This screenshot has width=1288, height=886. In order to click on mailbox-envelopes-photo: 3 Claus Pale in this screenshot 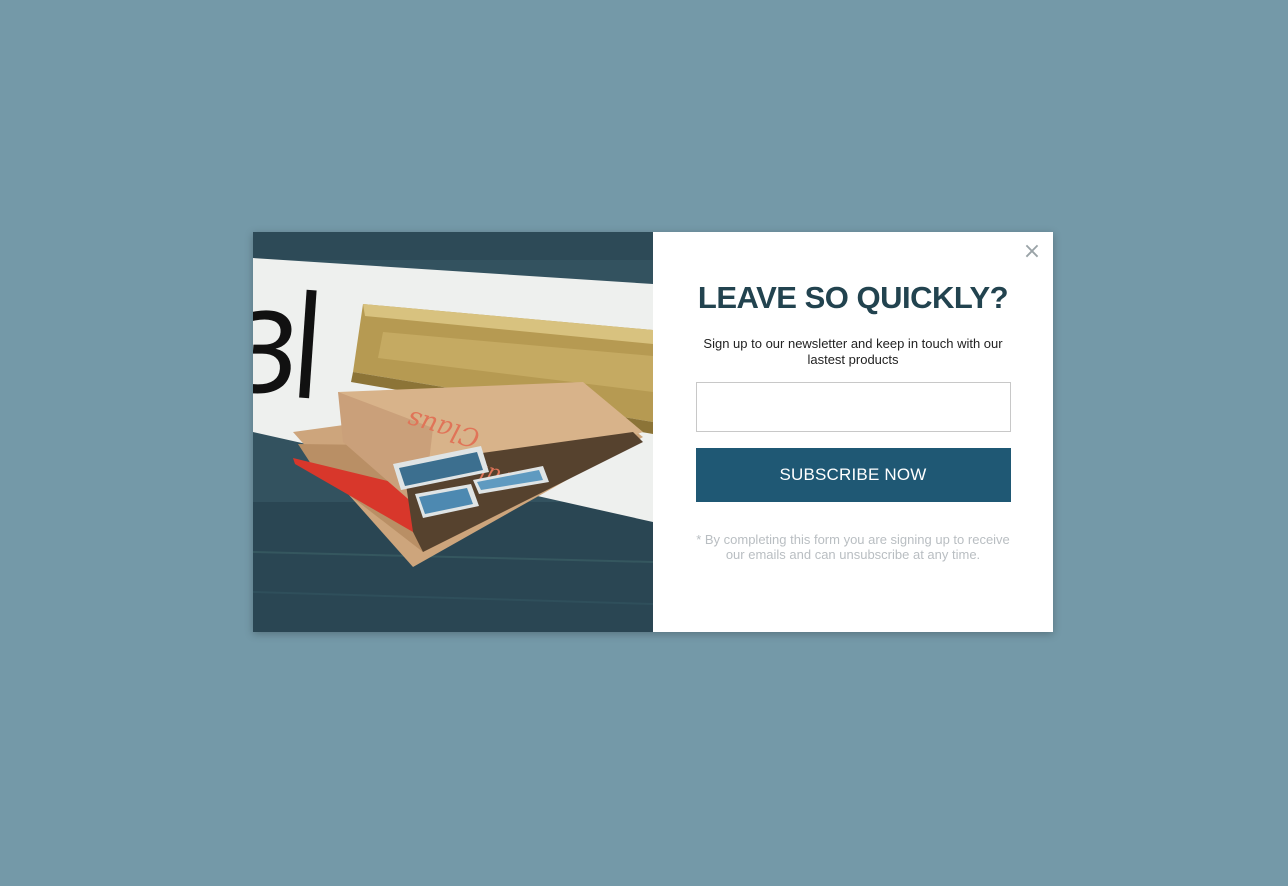, I will do `click(453, 432)`.